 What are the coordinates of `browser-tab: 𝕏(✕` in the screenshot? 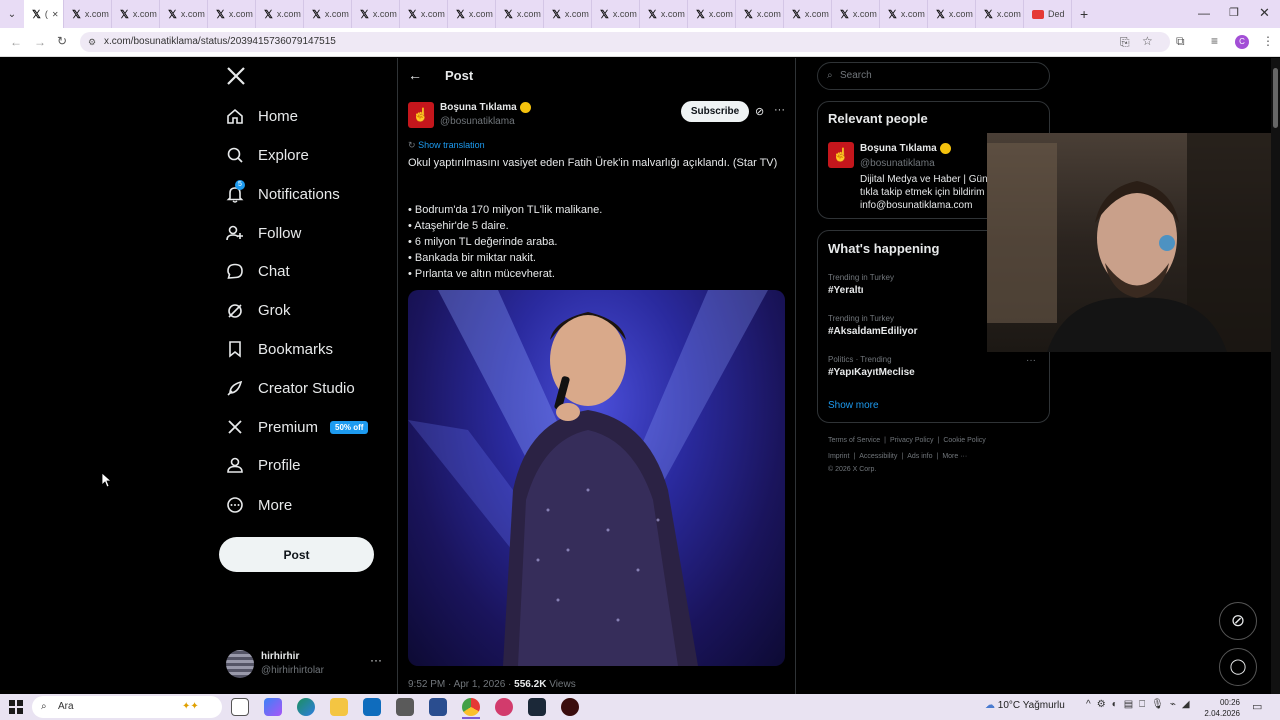 It's located at (44, 14).